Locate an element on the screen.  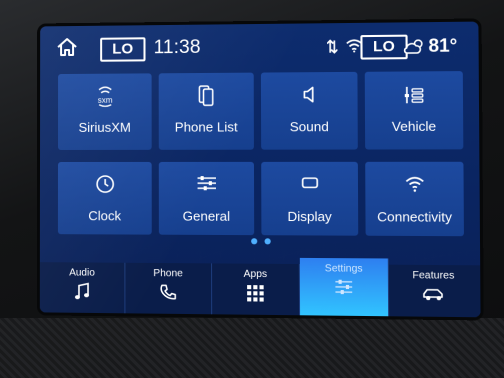
tile-clock: Clock is located at coordinates (104, 198).